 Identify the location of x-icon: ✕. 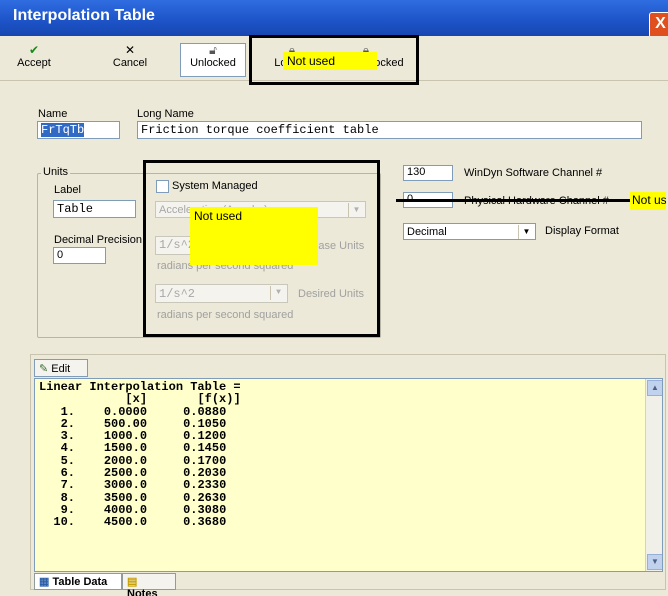
(130, 50).